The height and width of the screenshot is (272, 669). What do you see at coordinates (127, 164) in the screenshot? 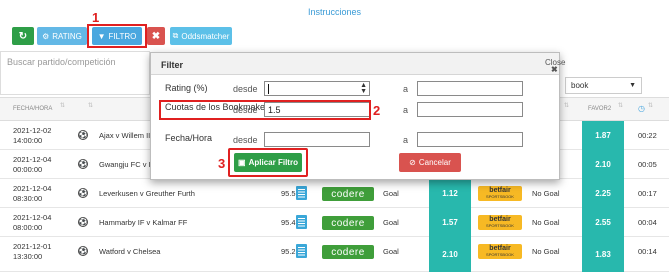
I see `match-name: Gwangju FC v In` at bounding box center [127, 164].